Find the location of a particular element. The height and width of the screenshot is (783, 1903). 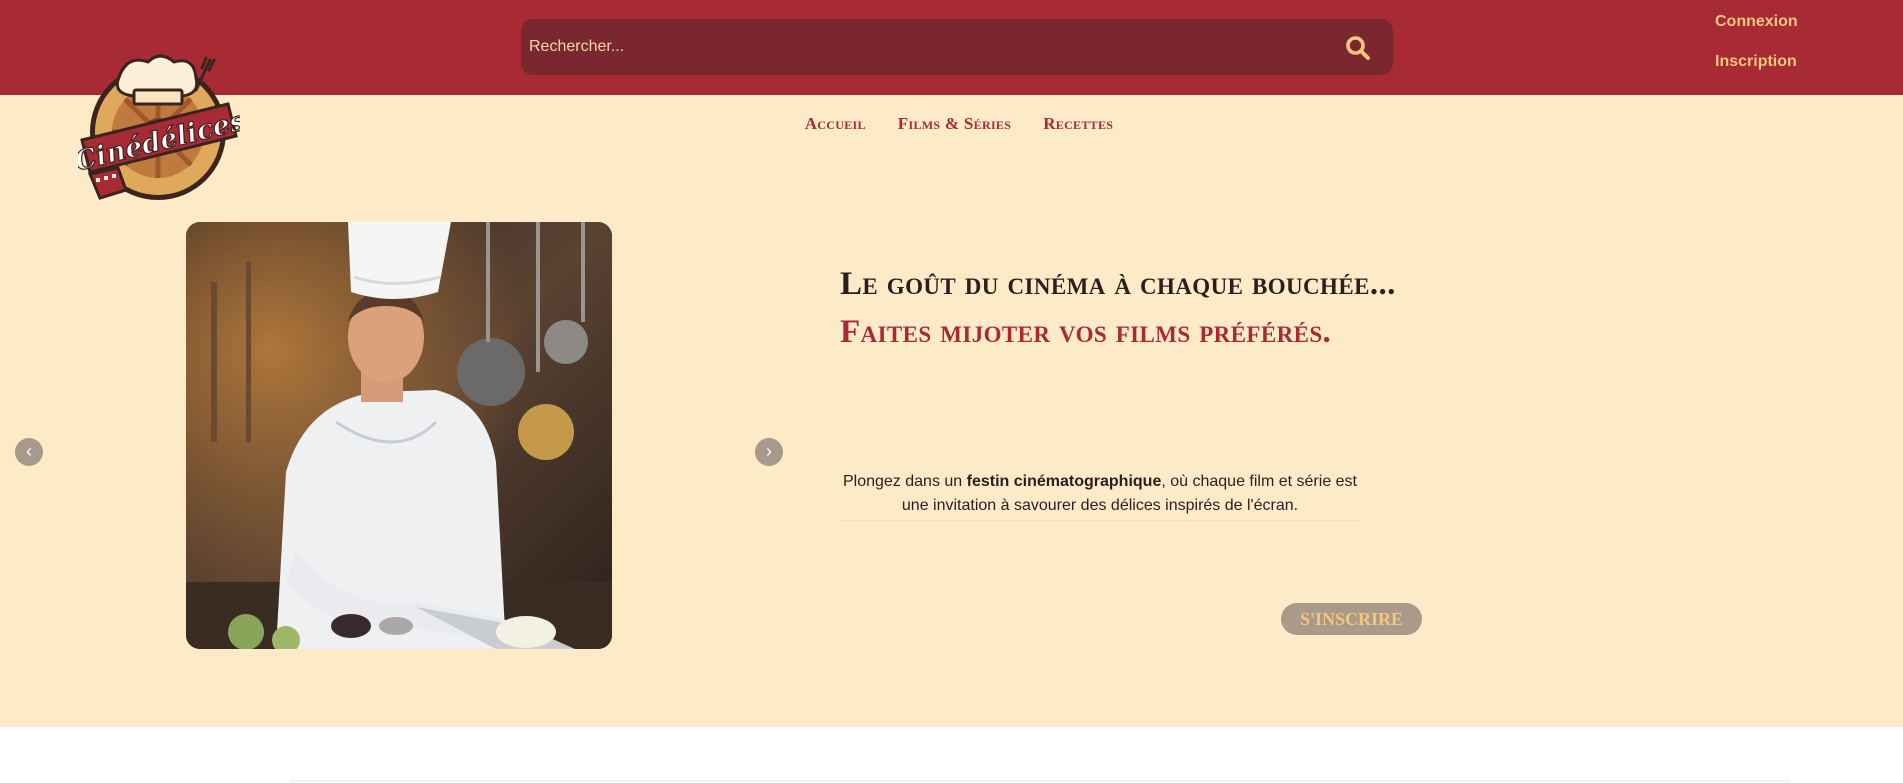

nav-item-films-series: Films & Séries is located at coordinates (954, 124).